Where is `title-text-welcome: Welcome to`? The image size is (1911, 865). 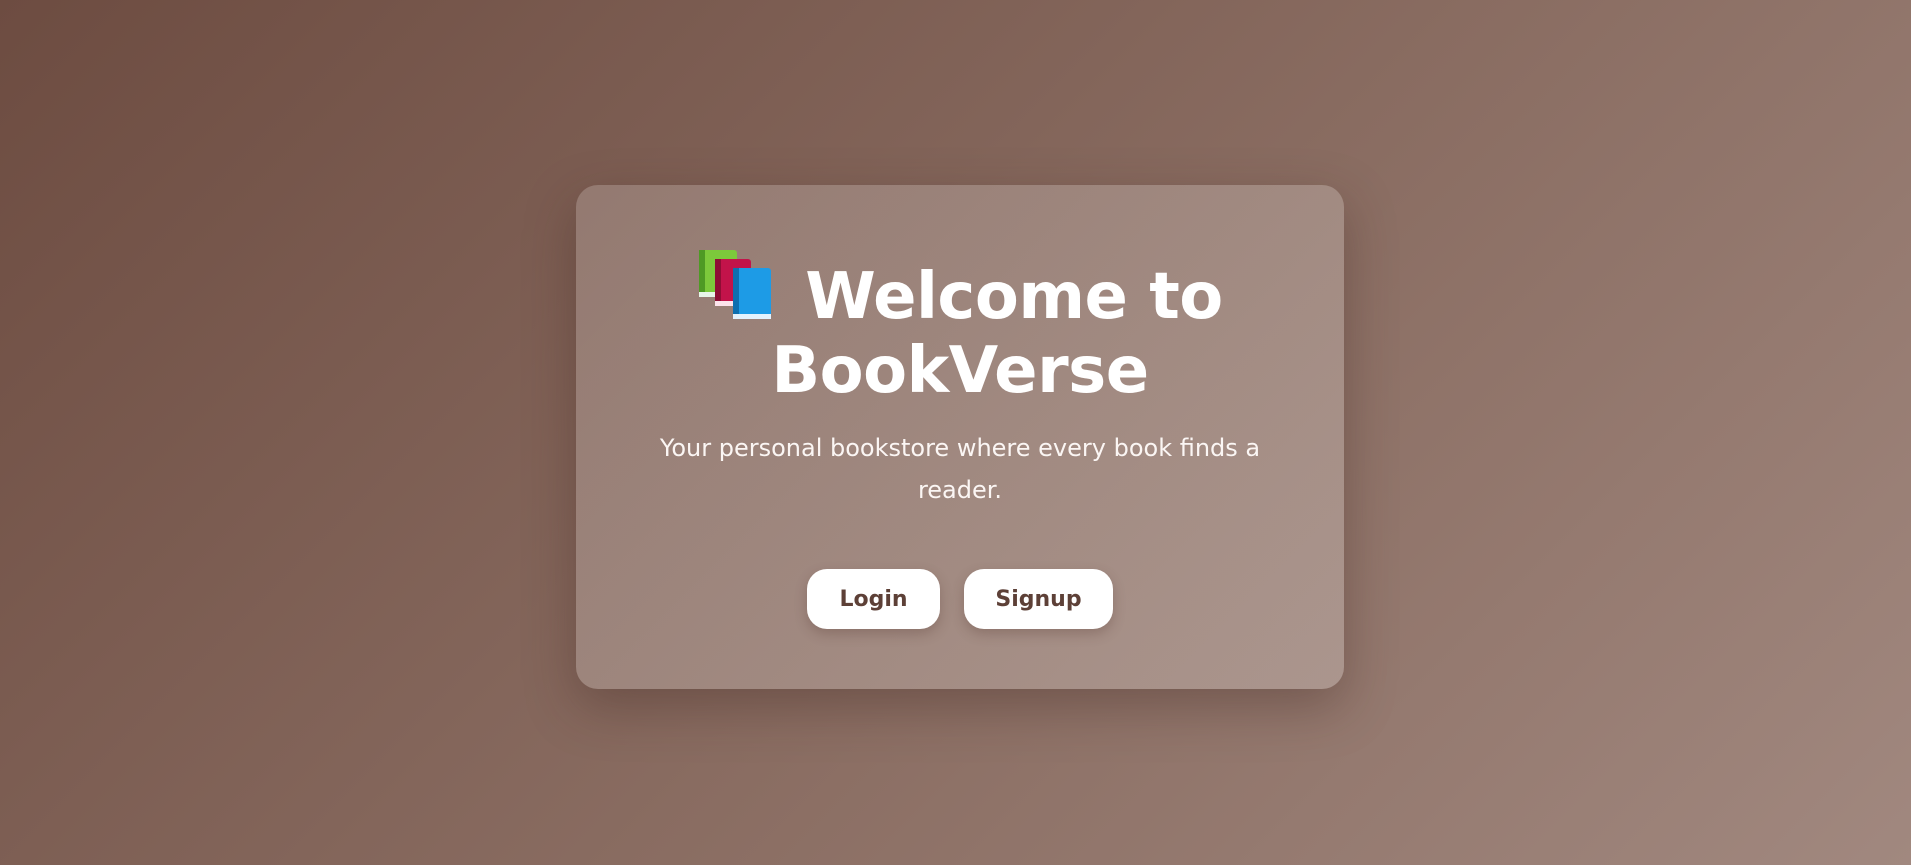
title-text-welcome: Welcome to is located at coordinates (1014, 297).